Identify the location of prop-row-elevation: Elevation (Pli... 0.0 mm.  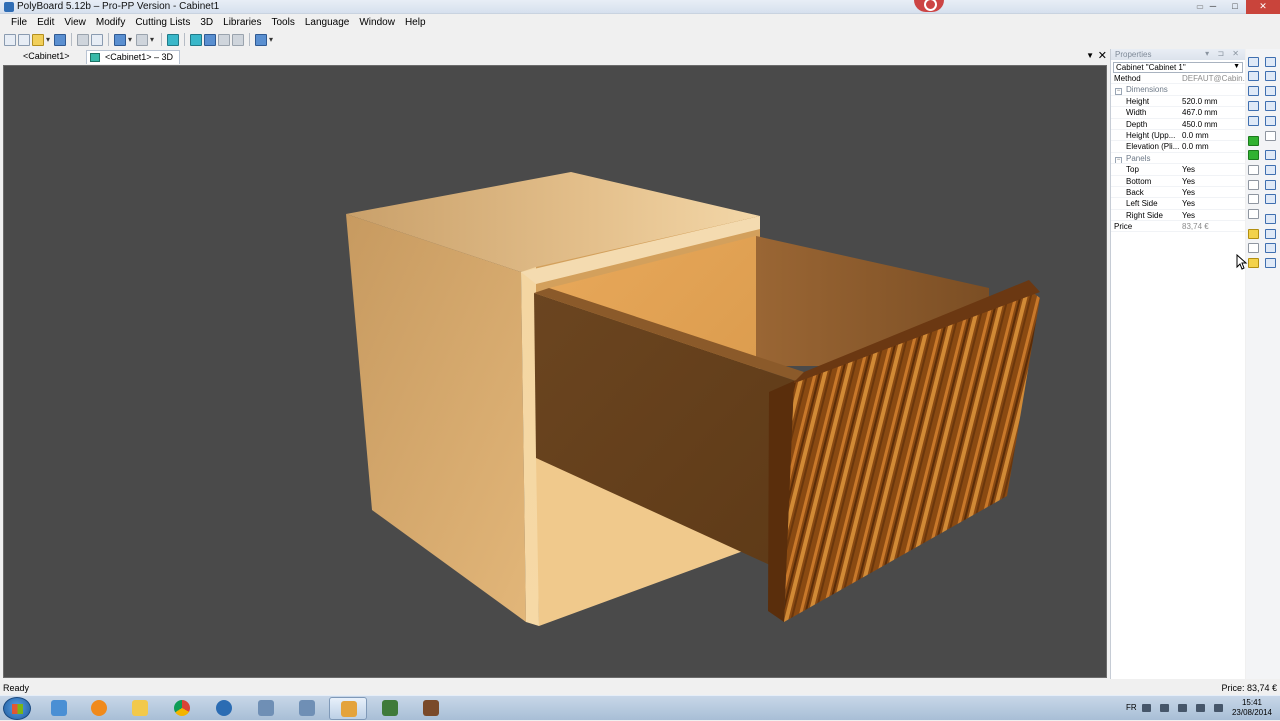
(1178, 147).